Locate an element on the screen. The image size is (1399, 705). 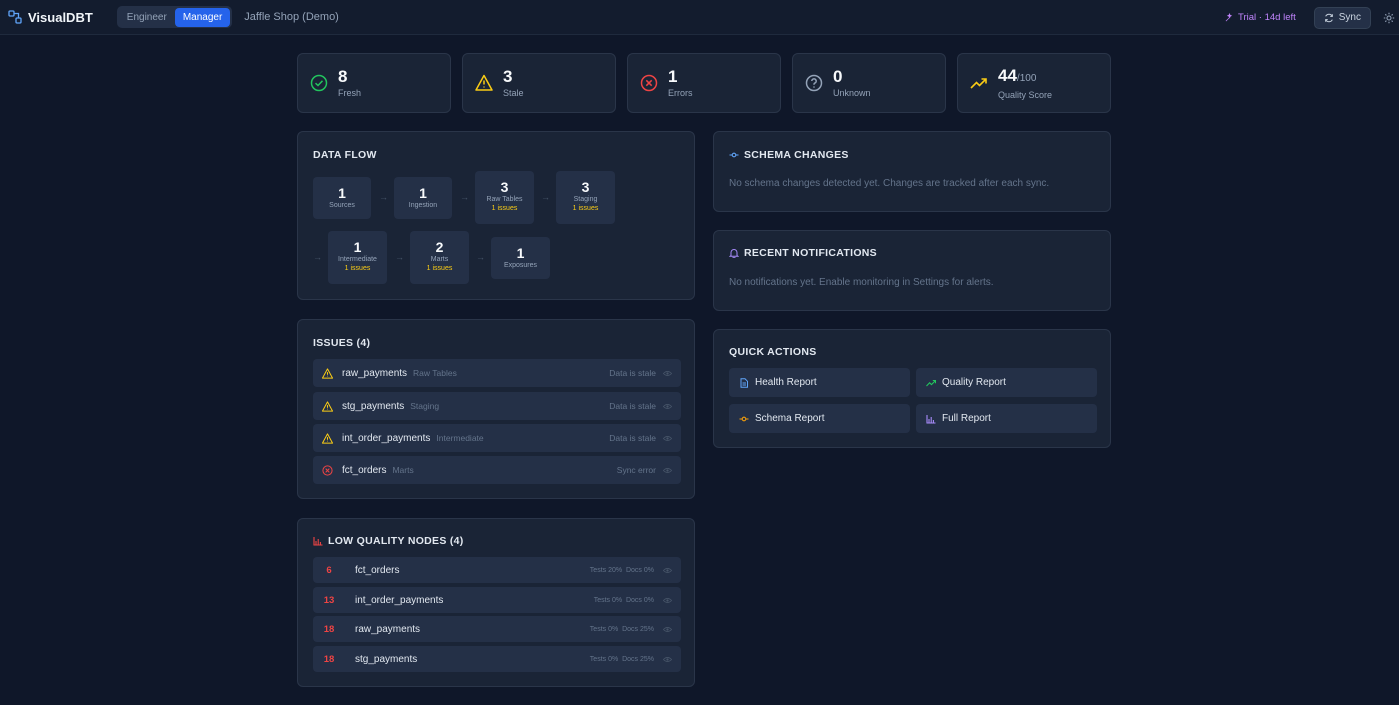
mode-engineer-button: Engineer is located at coordinates (147, 17).